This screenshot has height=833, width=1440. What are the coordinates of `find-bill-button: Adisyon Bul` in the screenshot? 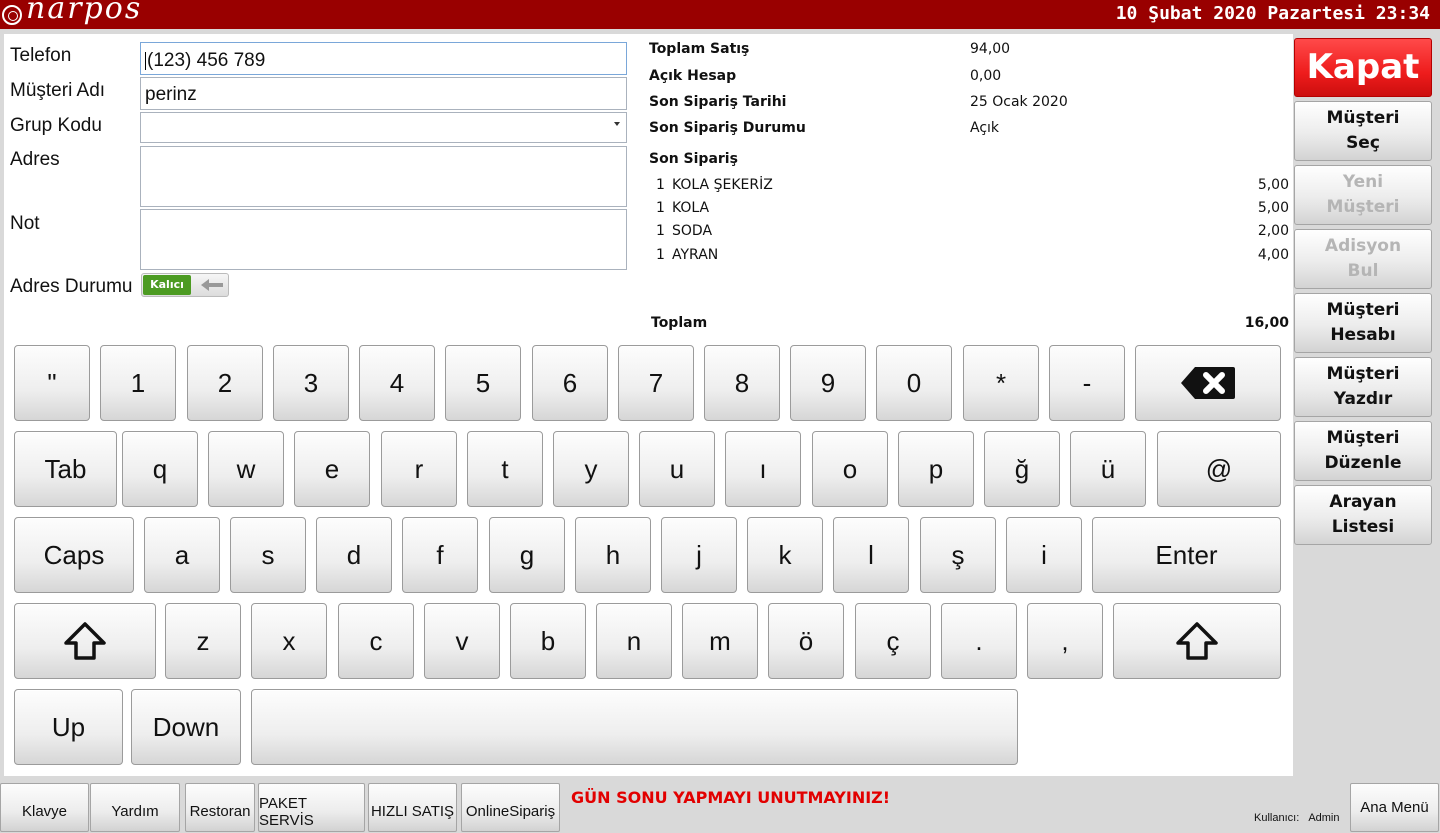 It's located at (1363, 259).